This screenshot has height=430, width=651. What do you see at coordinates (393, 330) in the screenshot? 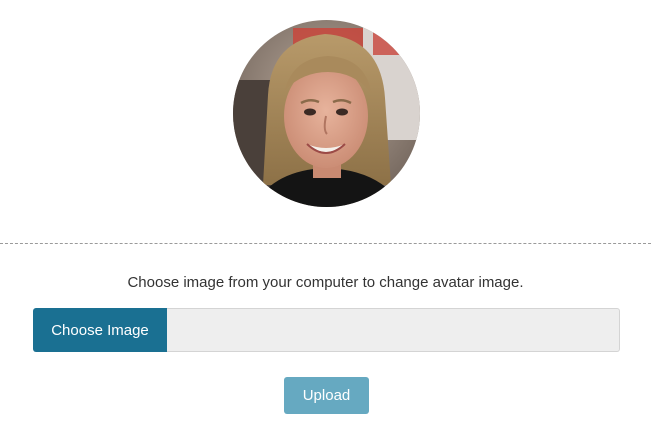
I see `file-name-field` at bounding box center [393, 330].